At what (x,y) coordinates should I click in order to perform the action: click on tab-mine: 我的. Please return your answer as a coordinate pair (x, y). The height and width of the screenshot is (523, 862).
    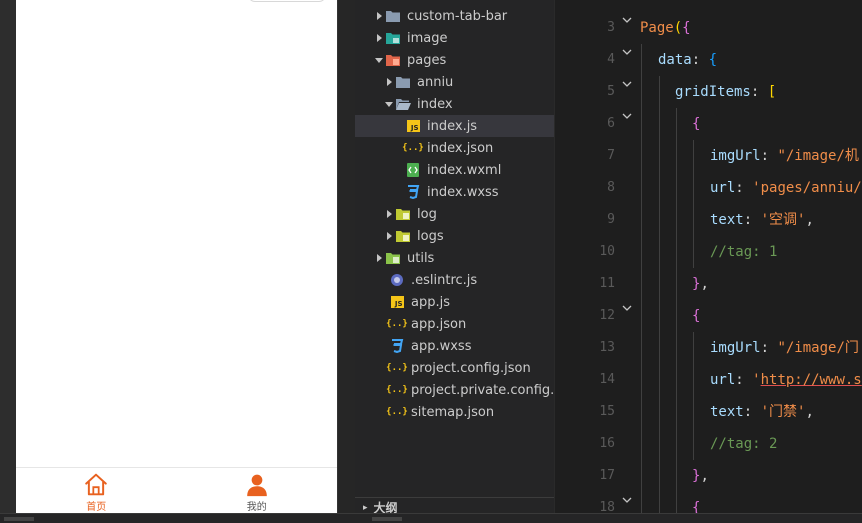
    Looking at the image, I should click on (257, 490).